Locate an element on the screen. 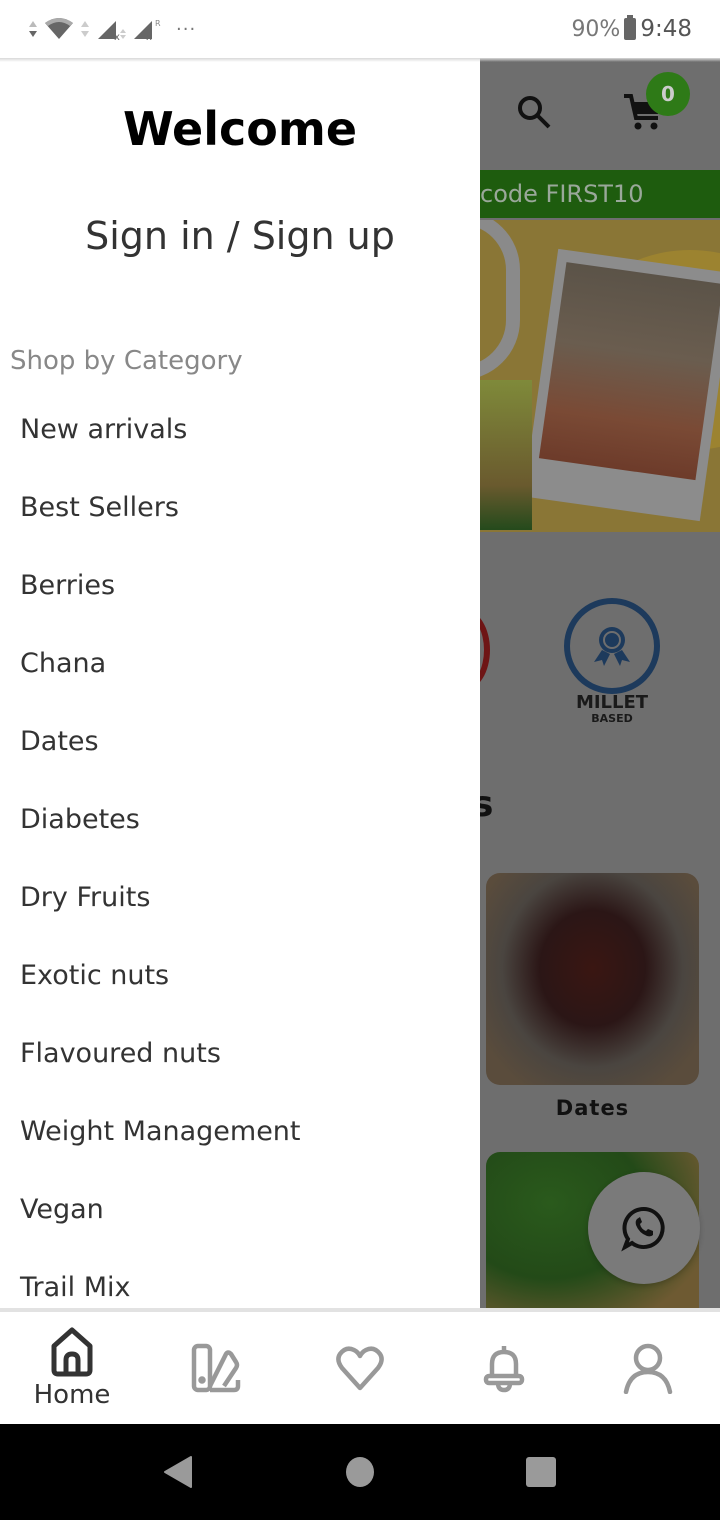  nav-home-label: Home is located at coordinates (72, 1395).